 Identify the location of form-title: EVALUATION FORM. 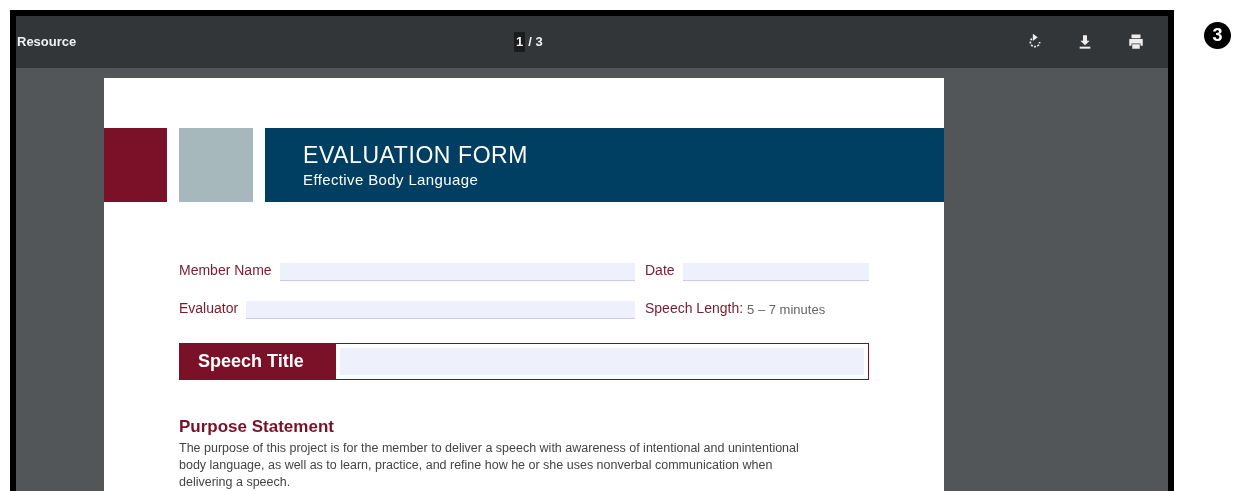
(416, 155).